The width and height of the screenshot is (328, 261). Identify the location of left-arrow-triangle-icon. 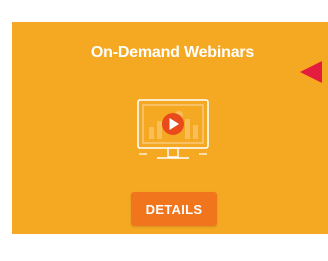
(311, 72).